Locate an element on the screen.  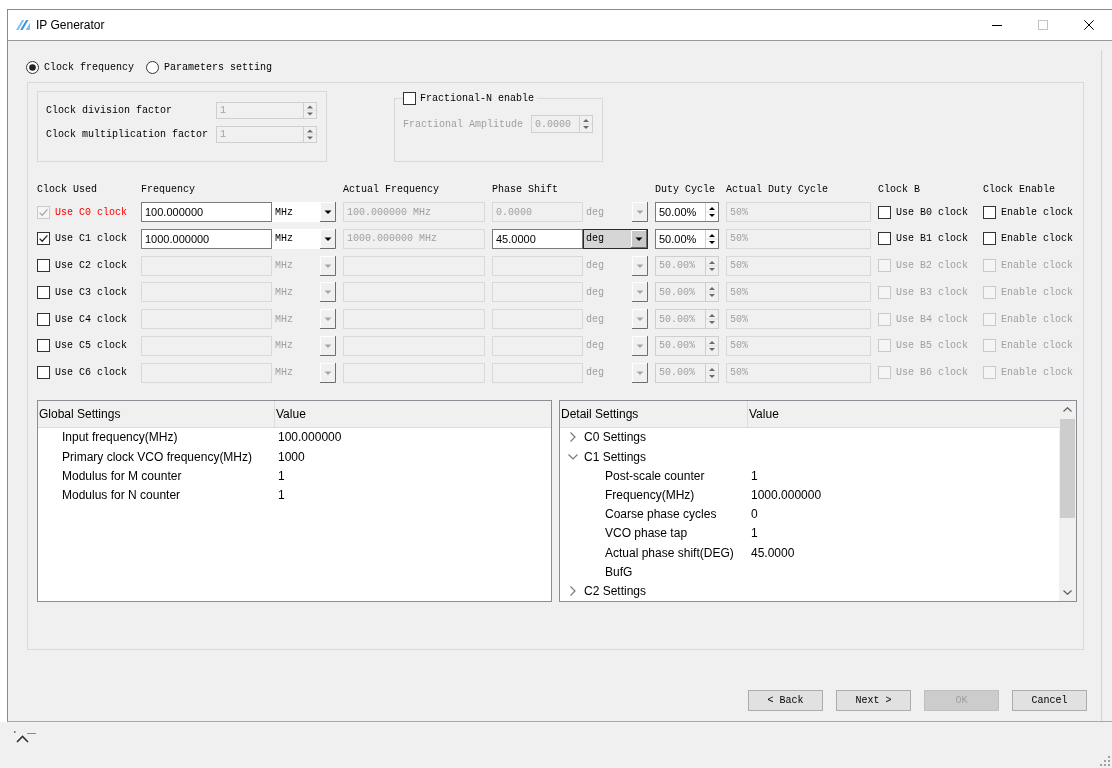
checkbox-label: Use C0 clock is located at coordinates (91, 212).